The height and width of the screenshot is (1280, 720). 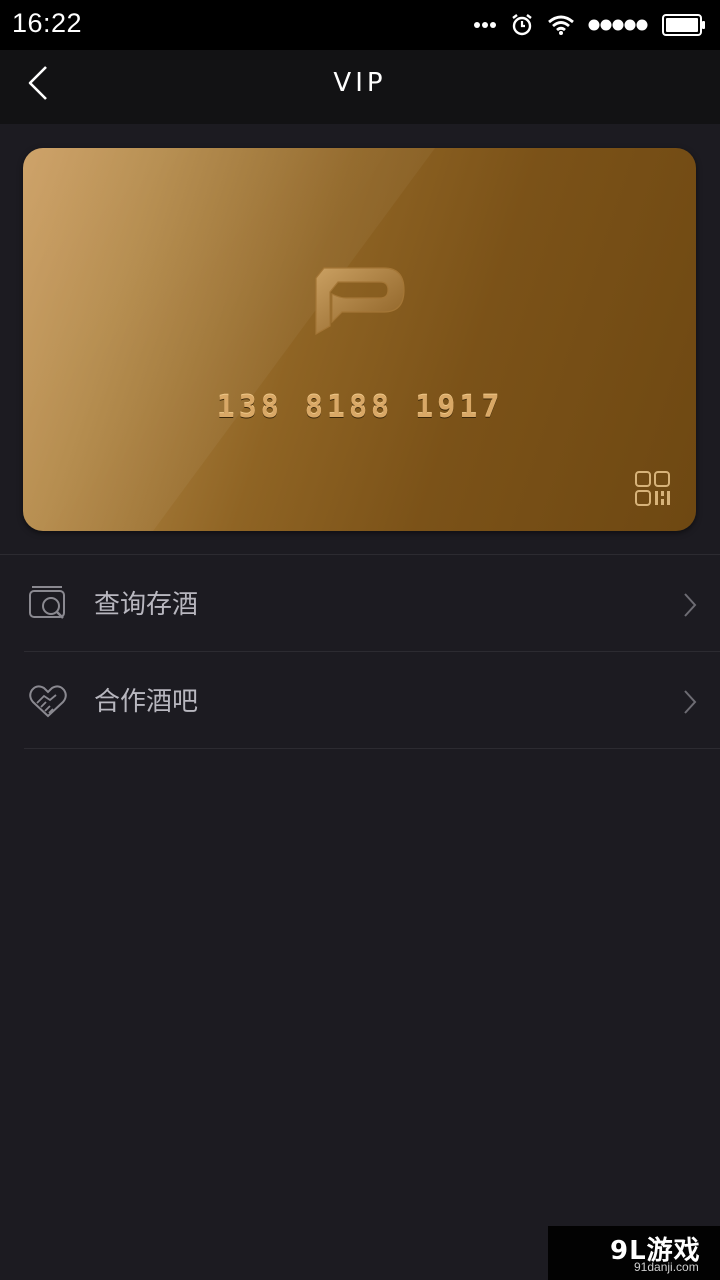 I want to click on watermark: 9L游戏 91danji.com, so click(x=634, y=1253).